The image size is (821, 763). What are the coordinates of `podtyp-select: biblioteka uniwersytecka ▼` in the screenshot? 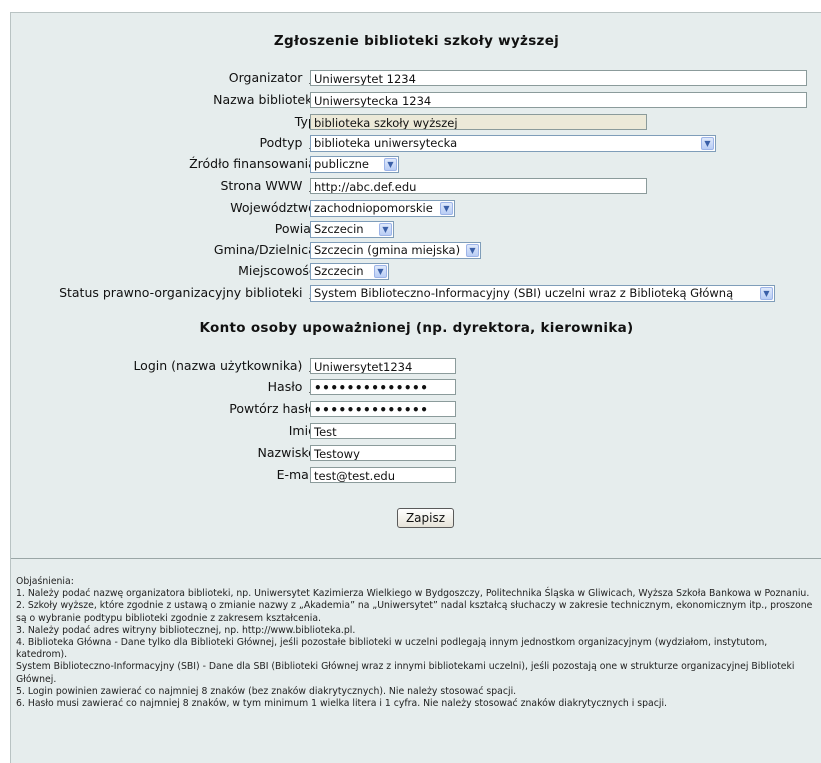 It's located at (513, 143).